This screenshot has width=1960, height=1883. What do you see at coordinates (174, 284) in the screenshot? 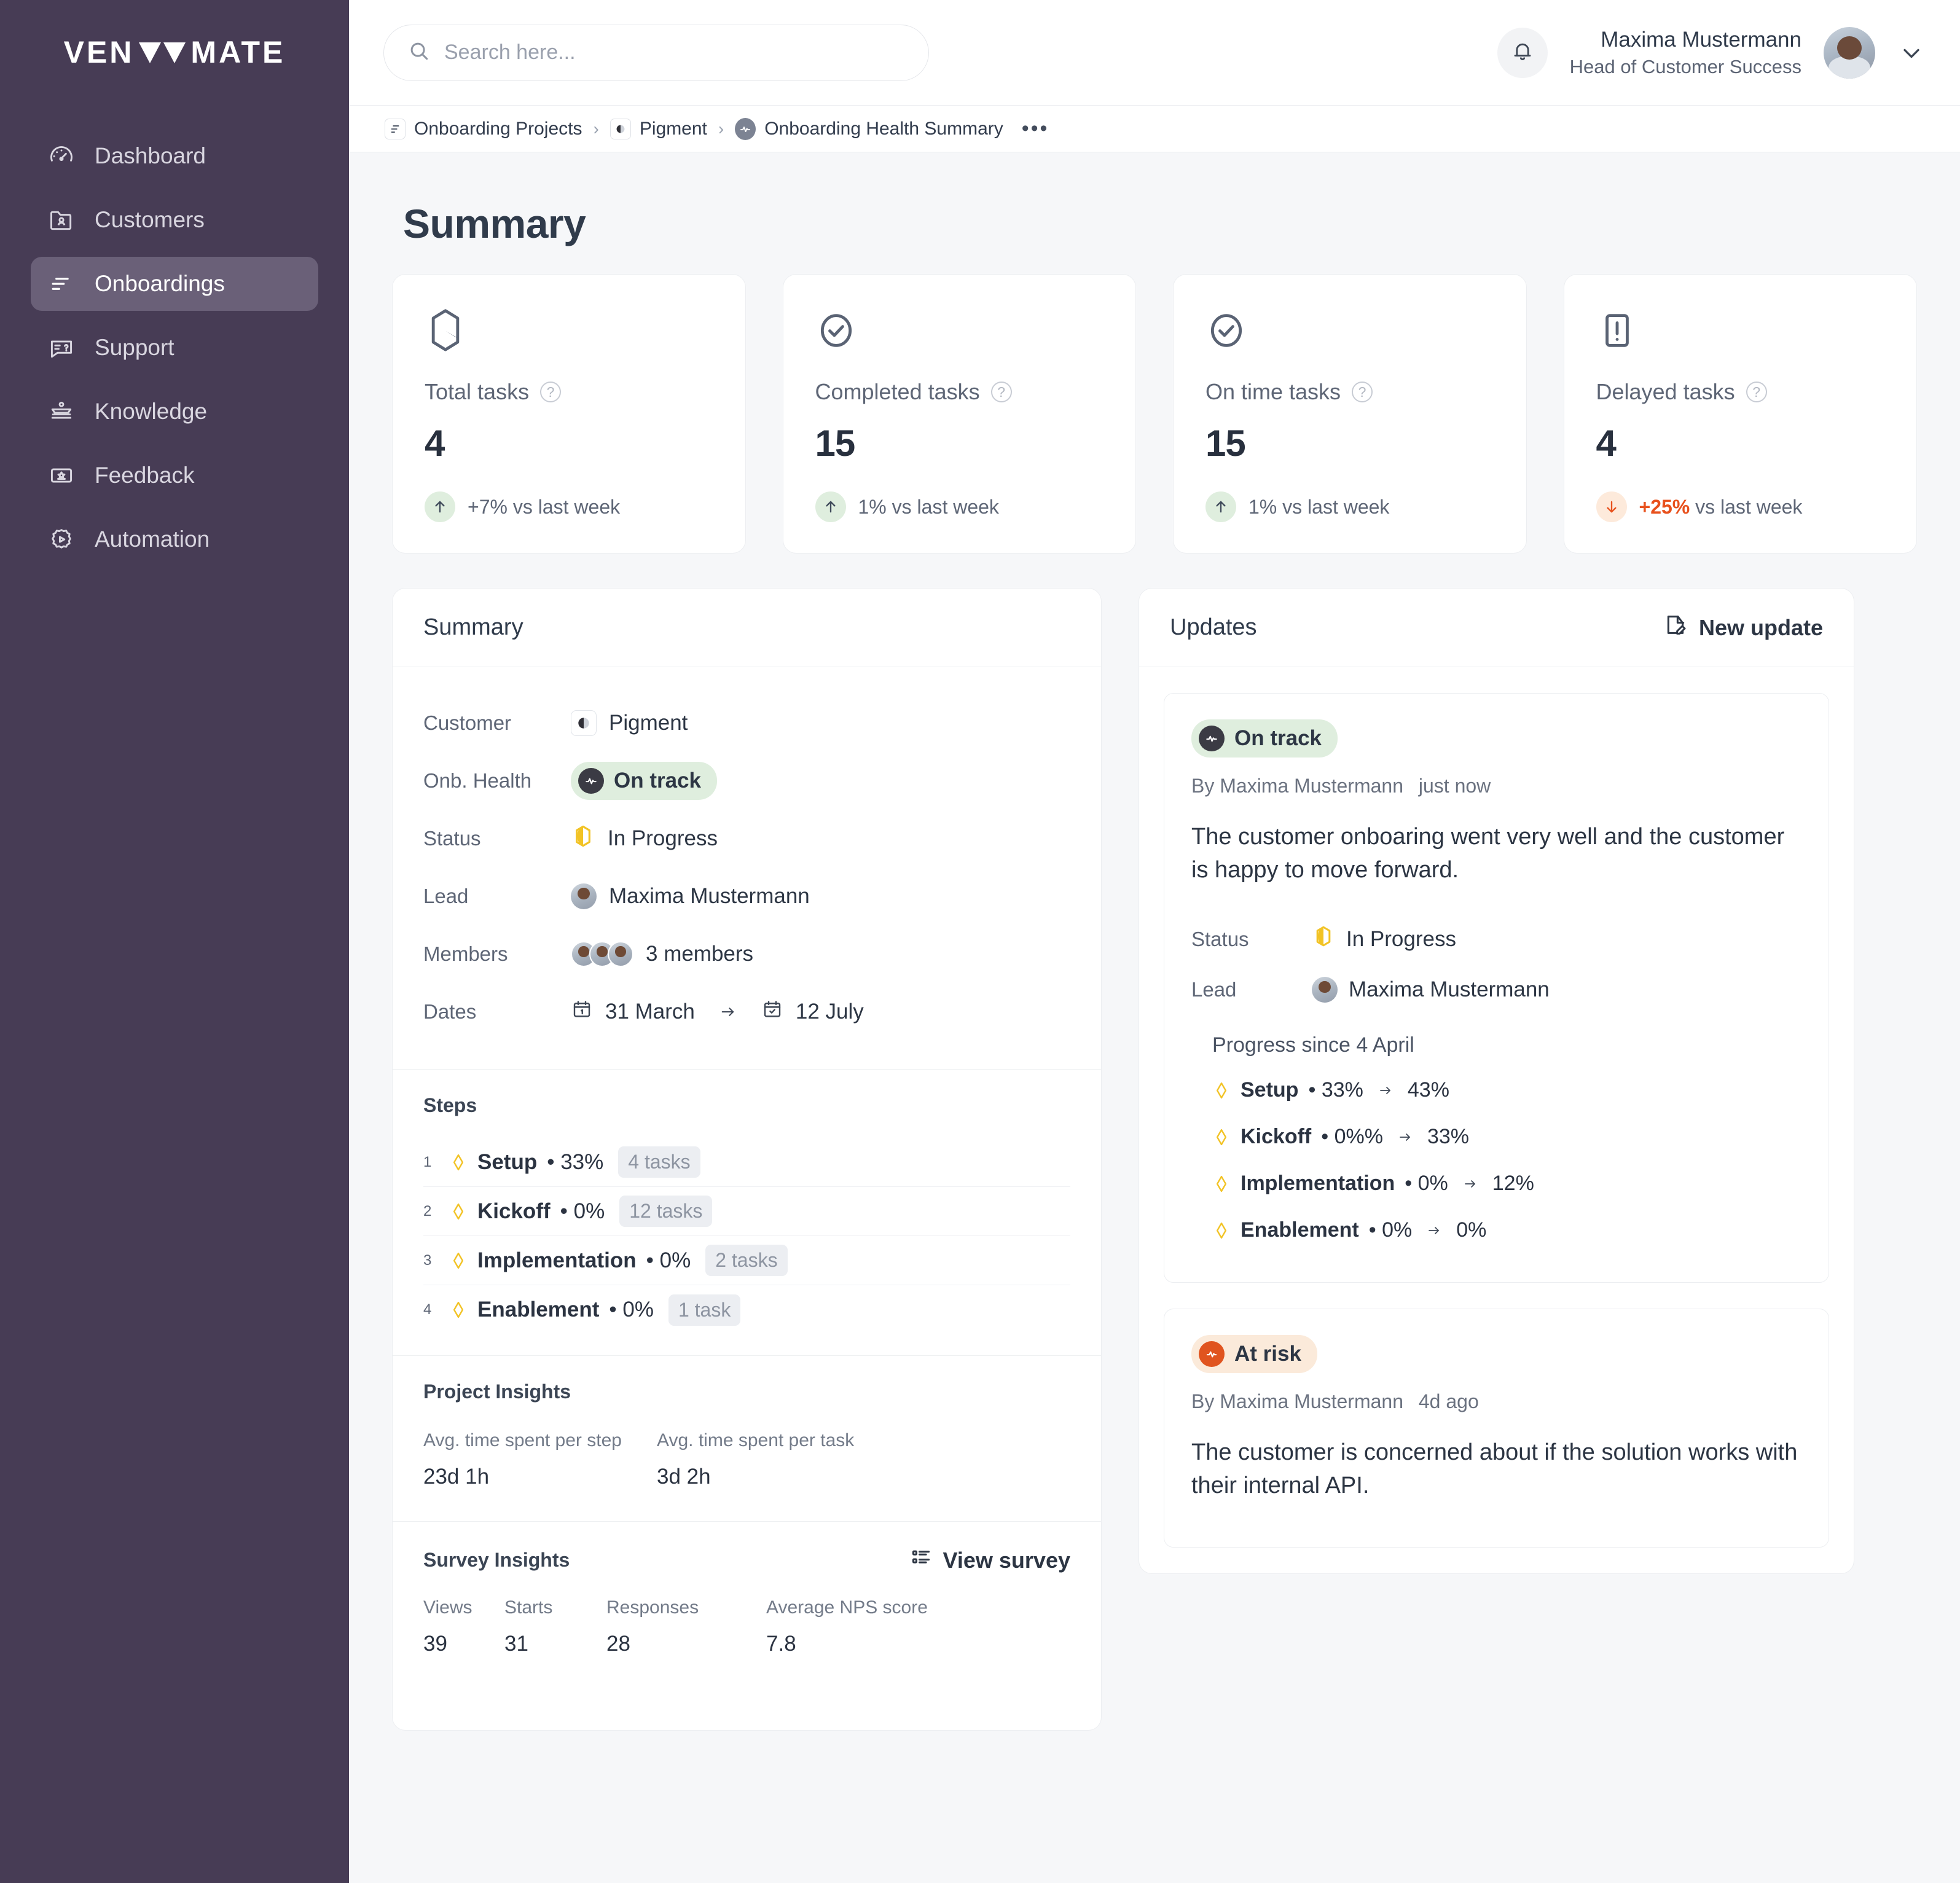
I see `sidebar-item-onboardings: Onboardings` at bounding box center [174, 284].